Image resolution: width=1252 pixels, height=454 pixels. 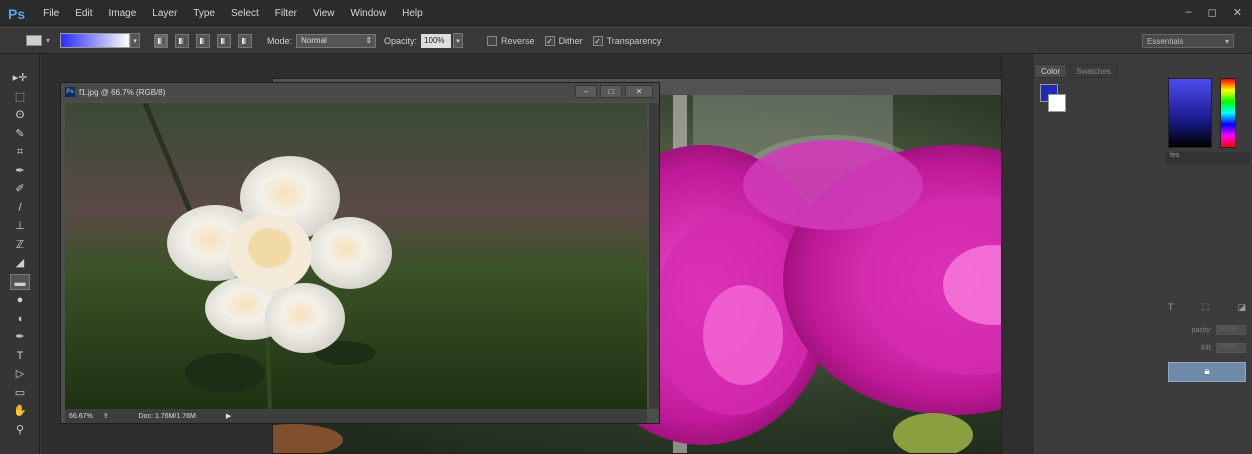 What do you see at coordinates (1189, 12) in the screenshot?
I see `app-minimize-button: –` at bounding box center [1189, 12].